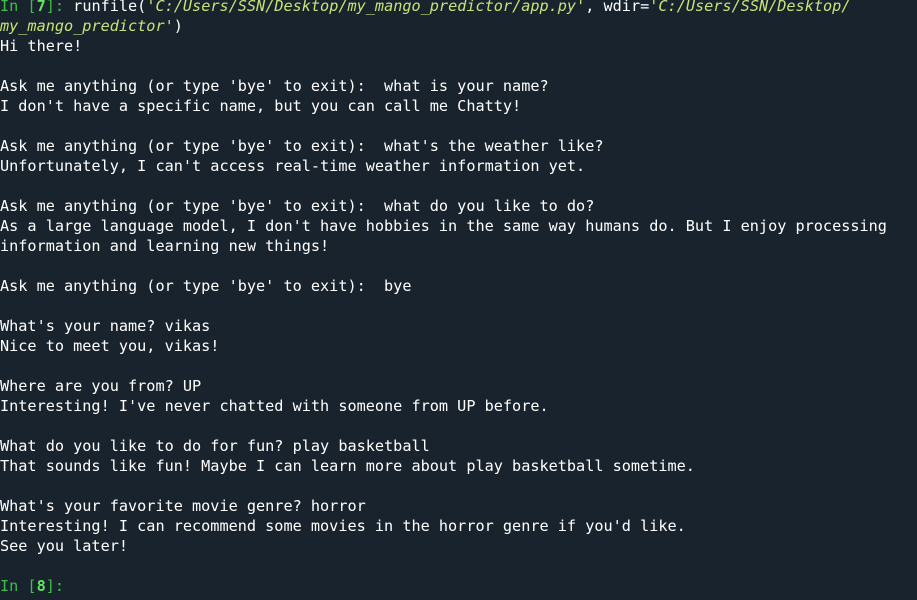 The image size is (917, 600). I want to click on output-line: See you later!, so click(64, 546).